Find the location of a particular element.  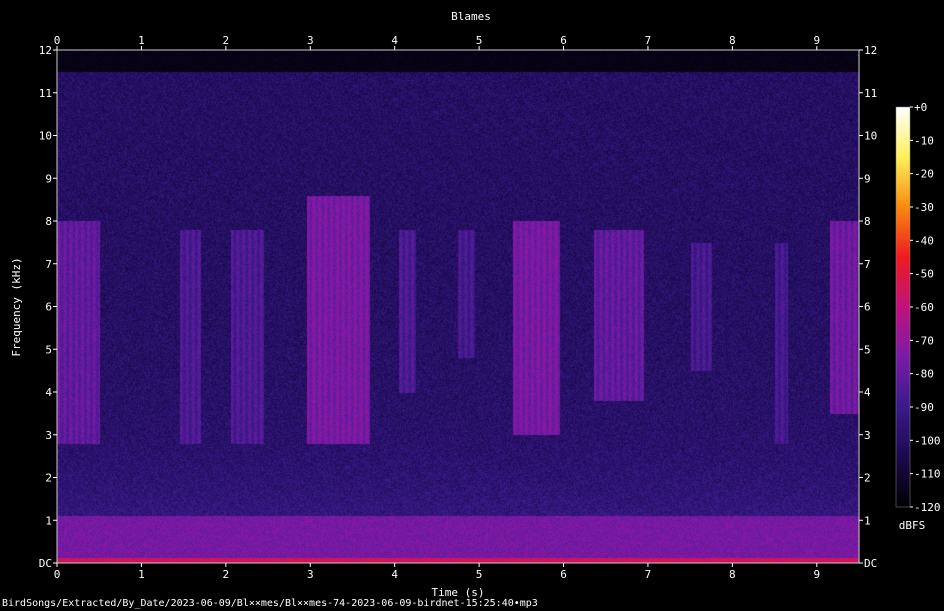

colorbar-tick-label: -120 is located at coordinates (927, 507).